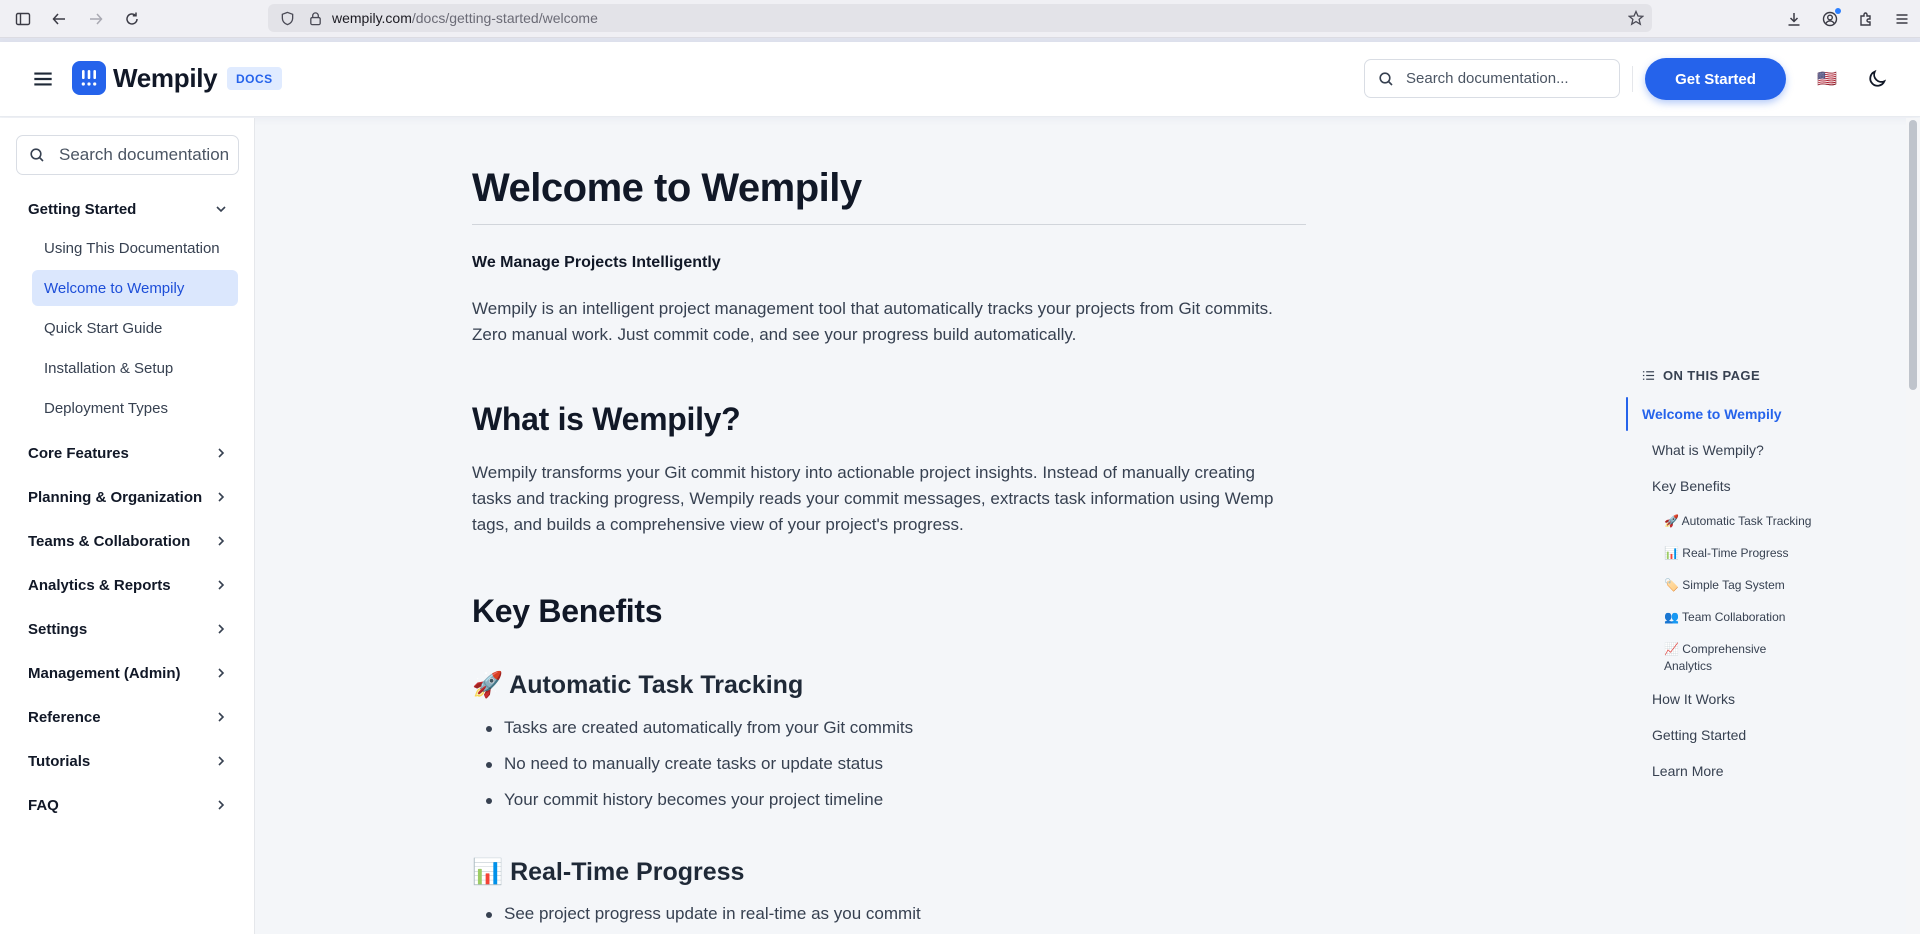 The image size is (1920, 934). What do you see at coordinates (115, 497) in the screenshot?
I see `sidebar-section-label: Planning & Organization` at bounding box center [115, 497].